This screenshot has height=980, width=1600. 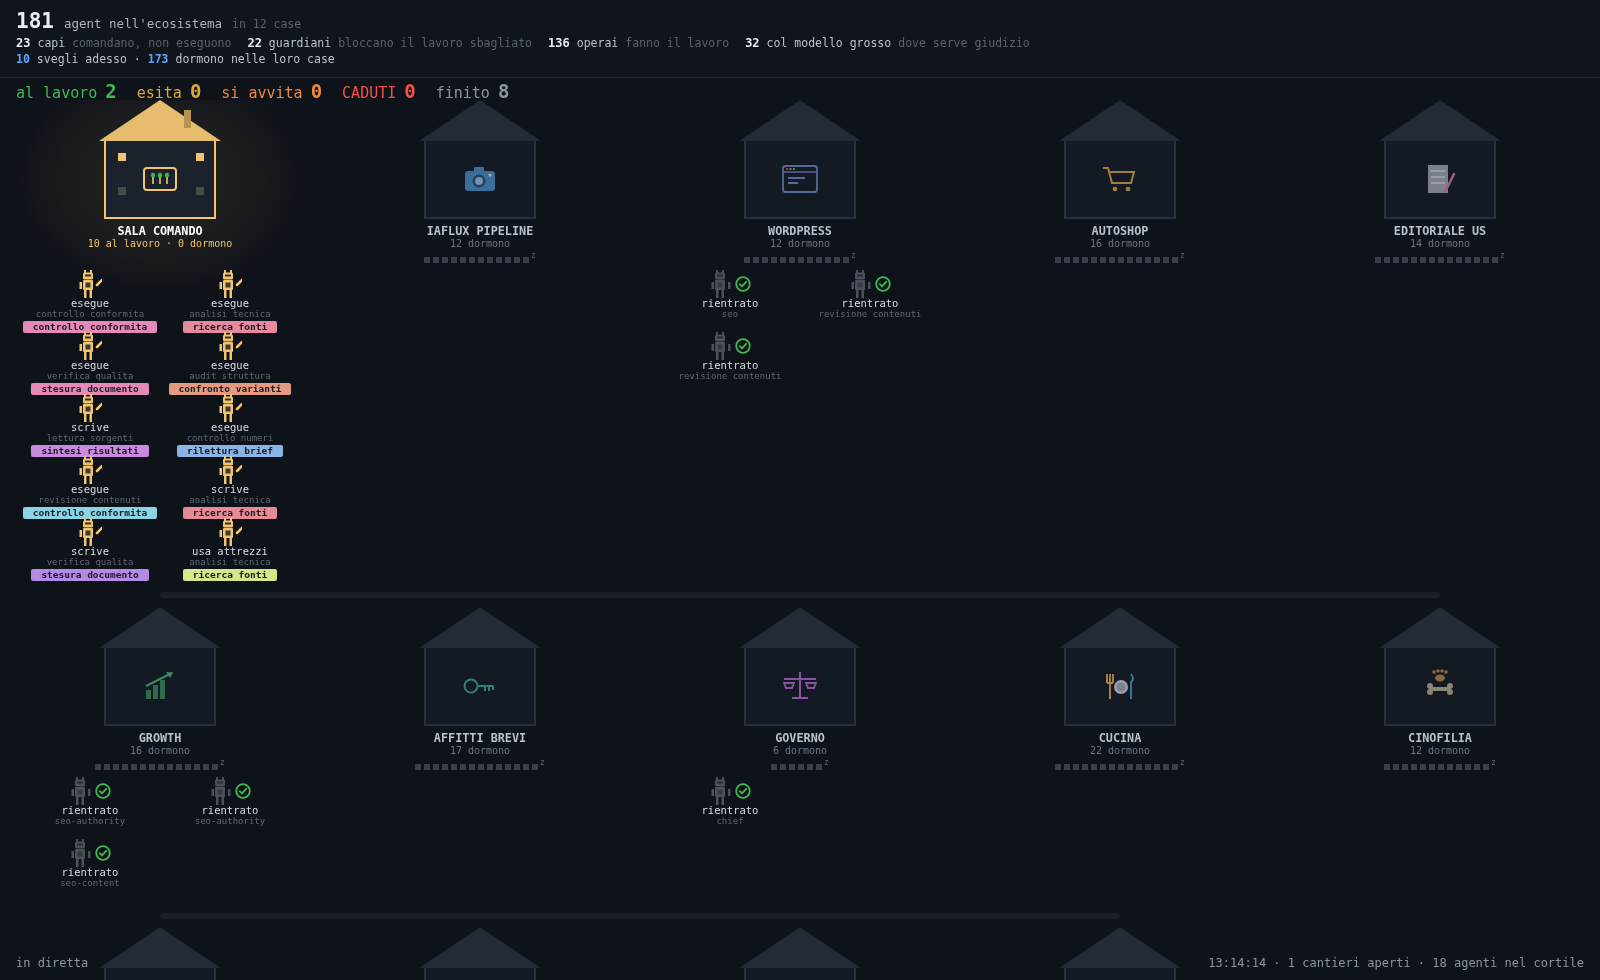 What do you see at coordinates (111, 91) in the screenshot?
I see `status-count: 2` at bounding box center [111, 91].